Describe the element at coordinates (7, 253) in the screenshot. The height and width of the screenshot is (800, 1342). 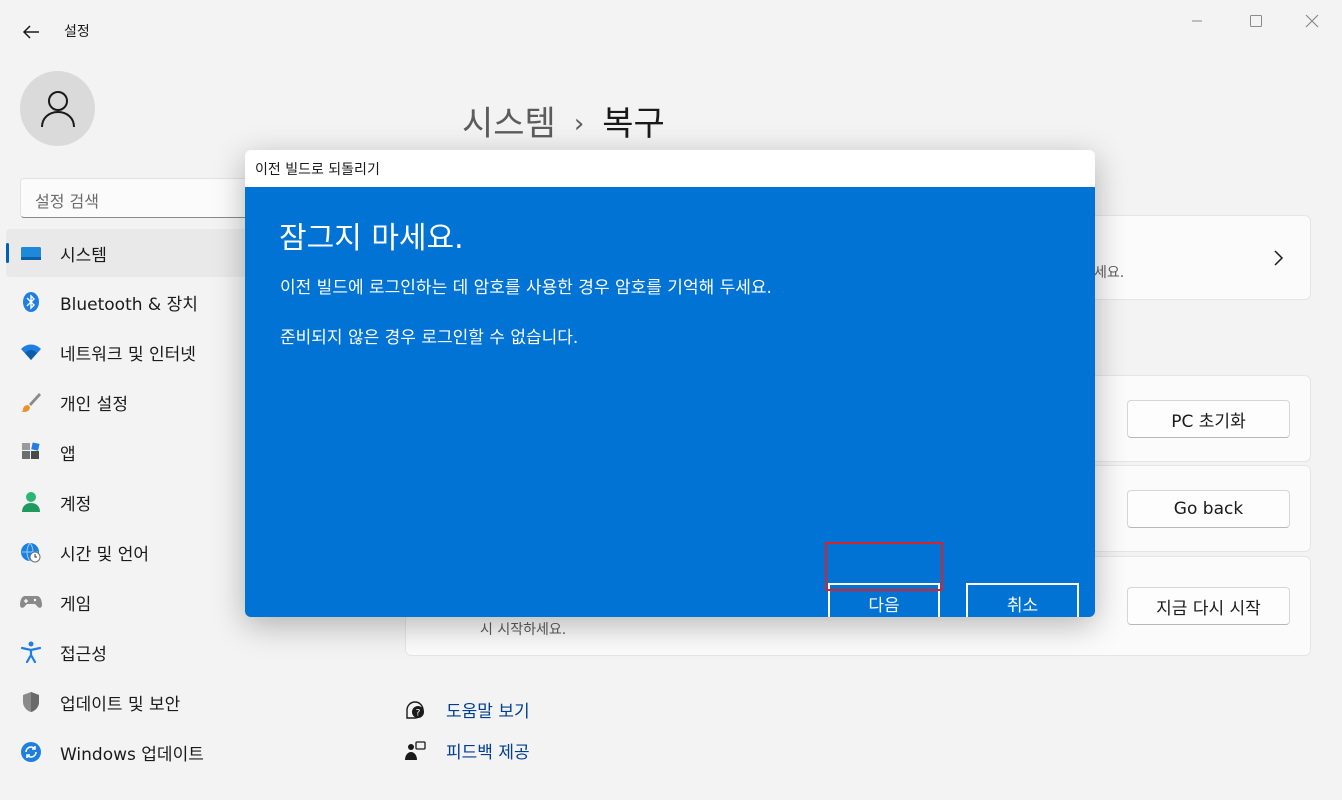
I see `active-indicator` at that location.